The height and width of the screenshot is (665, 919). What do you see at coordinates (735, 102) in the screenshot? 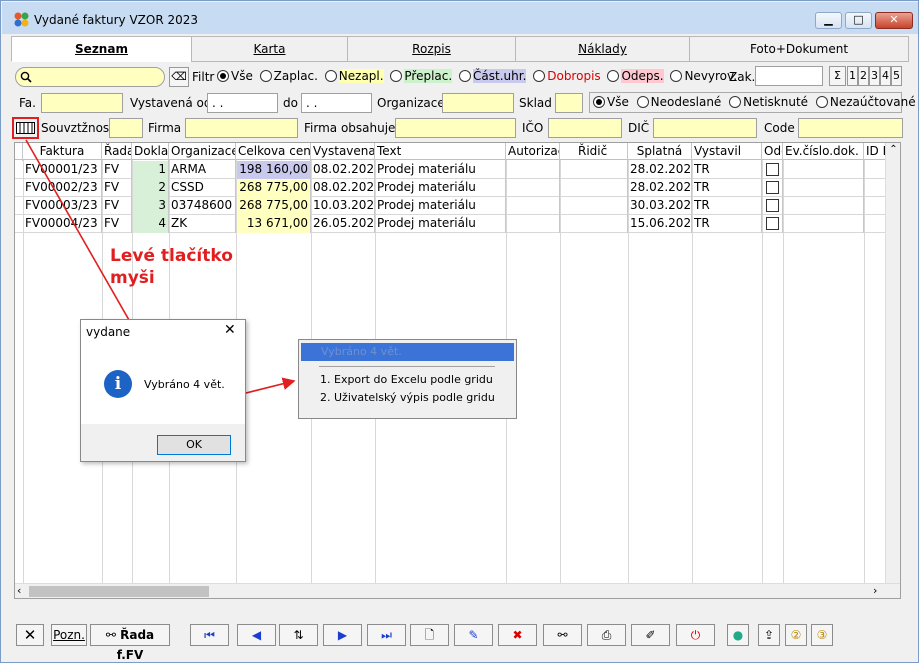
I see `radio-netisknute` at bounding box center [735, 102].